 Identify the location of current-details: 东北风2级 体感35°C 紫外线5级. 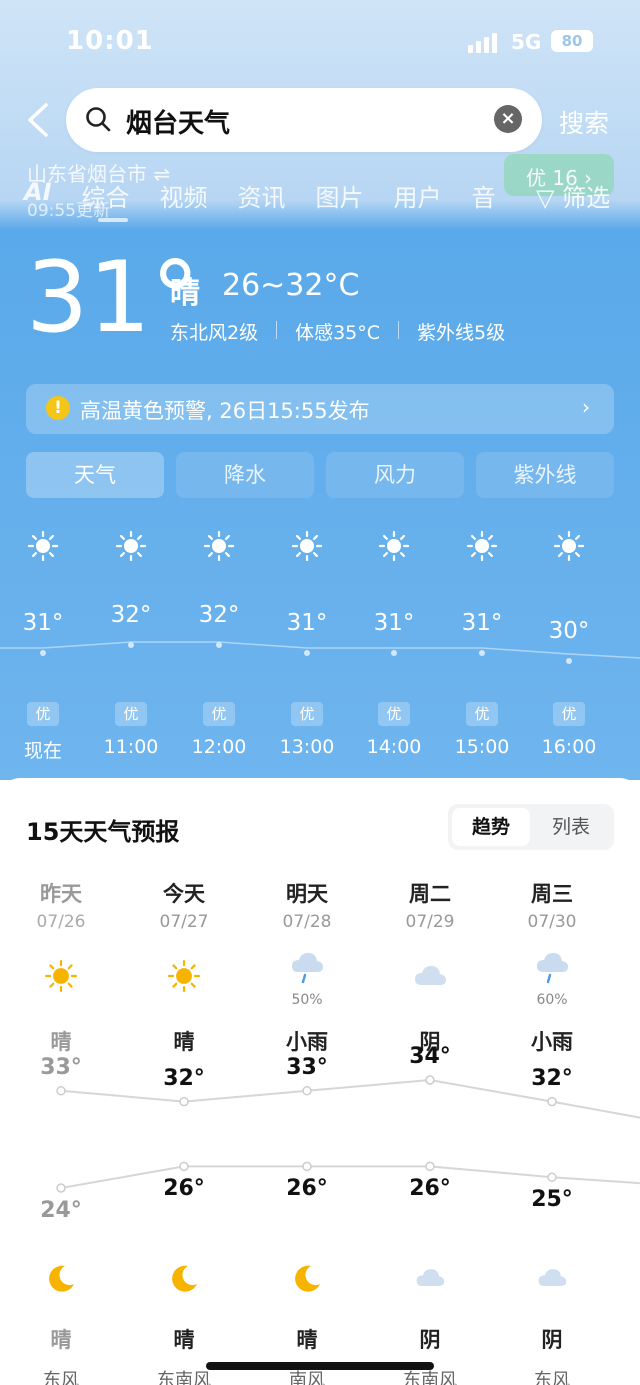
(337, 331).